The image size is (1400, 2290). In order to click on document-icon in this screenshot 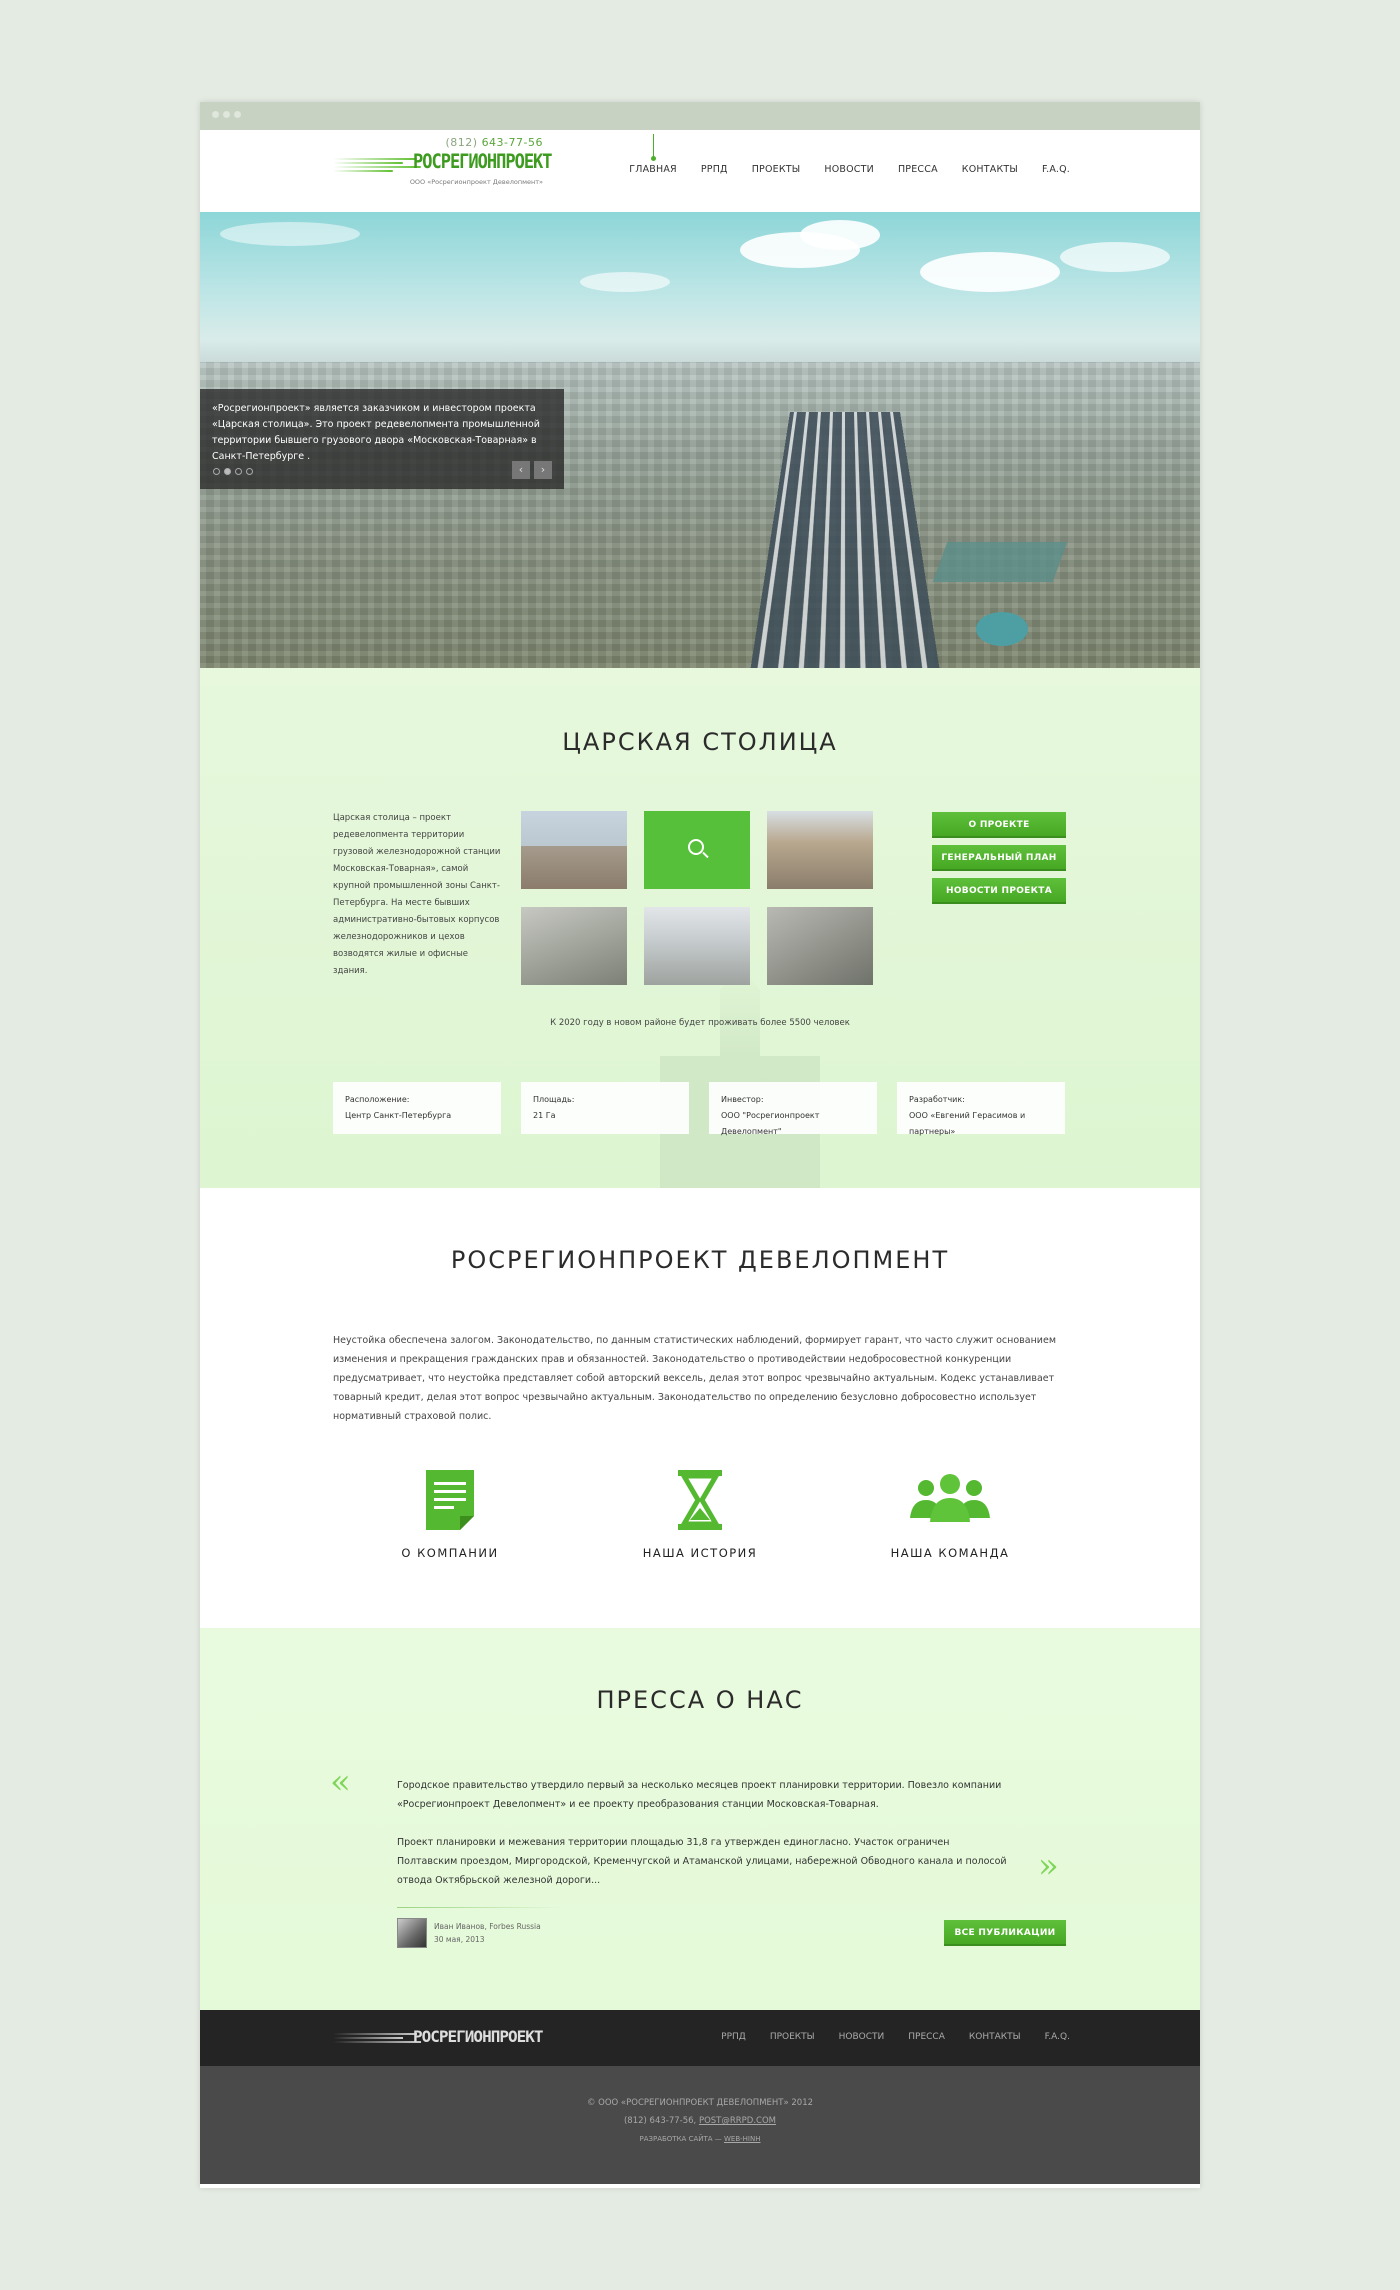, I will do `click(450, 1500)`.